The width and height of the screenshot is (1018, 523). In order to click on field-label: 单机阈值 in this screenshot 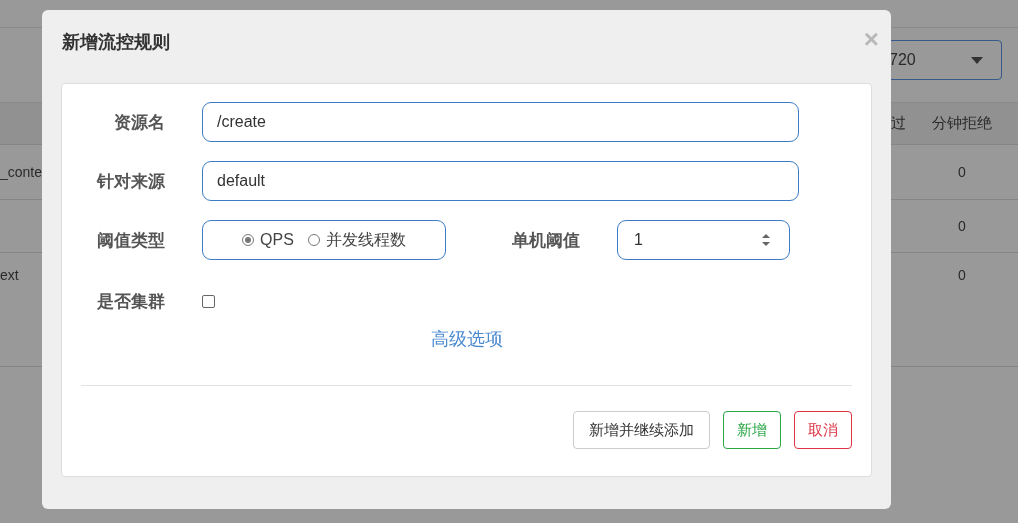, I will do `click(546, 240)`.